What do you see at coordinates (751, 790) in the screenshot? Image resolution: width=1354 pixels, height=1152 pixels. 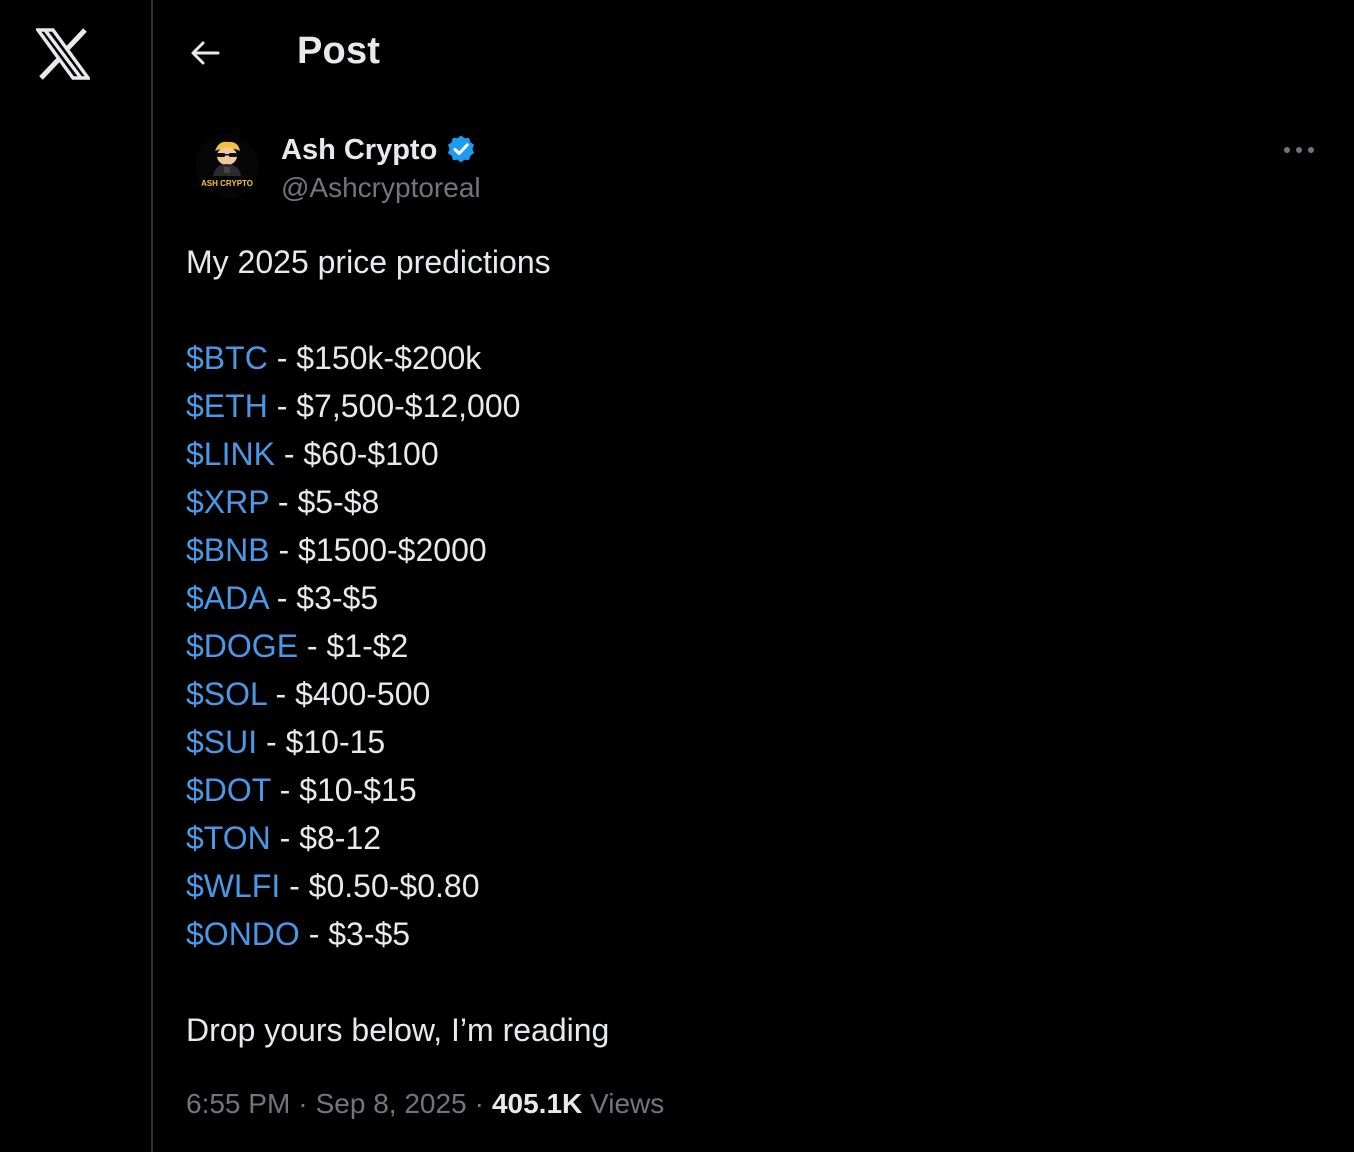 I see `prediction-line: $DOT - $10-$15` at bounding box center [751, 790].